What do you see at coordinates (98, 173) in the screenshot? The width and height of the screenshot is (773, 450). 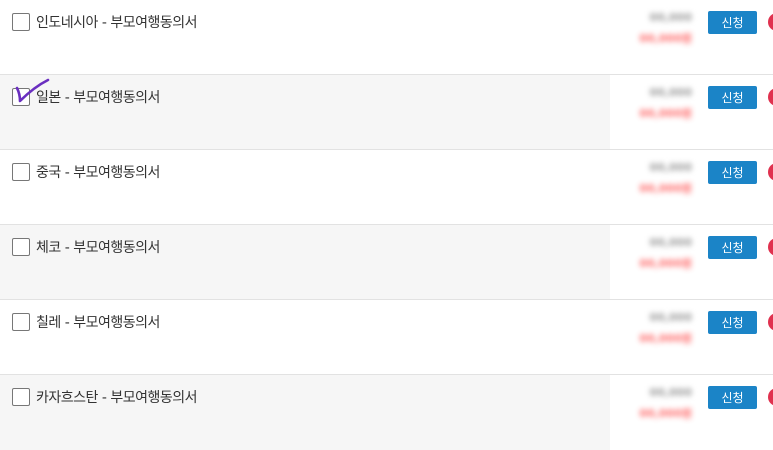 I see `item-label: 중국 - 부모여행동의서` at bounding box center [98, 173].